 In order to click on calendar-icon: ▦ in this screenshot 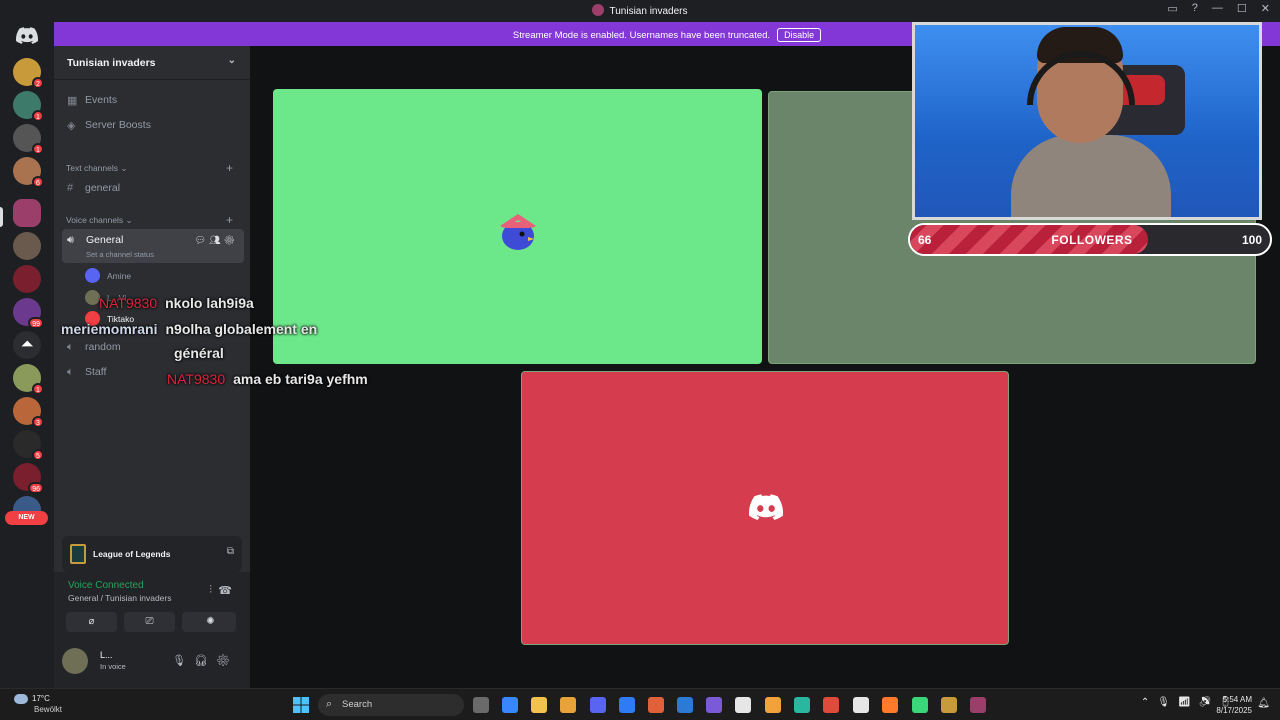, I will do `click(72, 100)`.